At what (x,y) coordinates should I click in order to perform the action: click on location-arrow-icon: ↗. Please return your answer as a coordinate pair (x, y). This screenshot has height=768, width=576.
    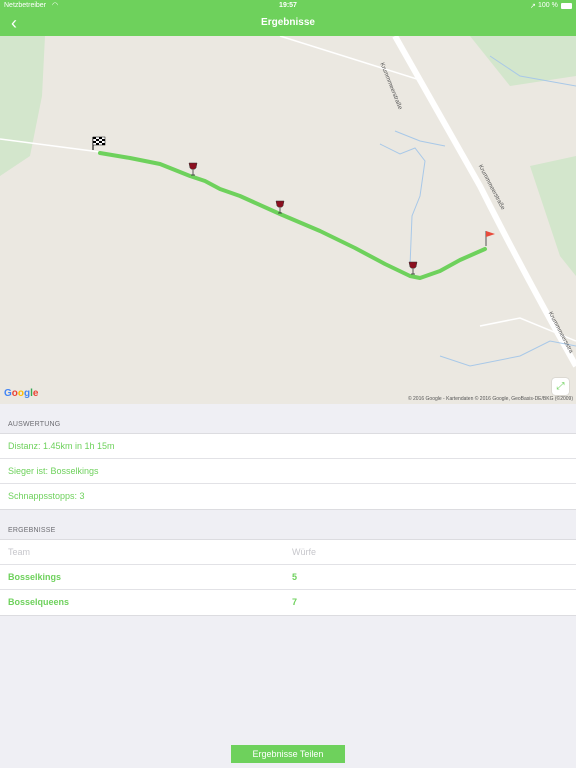
    Looking at the image, I should click on (533, 6).